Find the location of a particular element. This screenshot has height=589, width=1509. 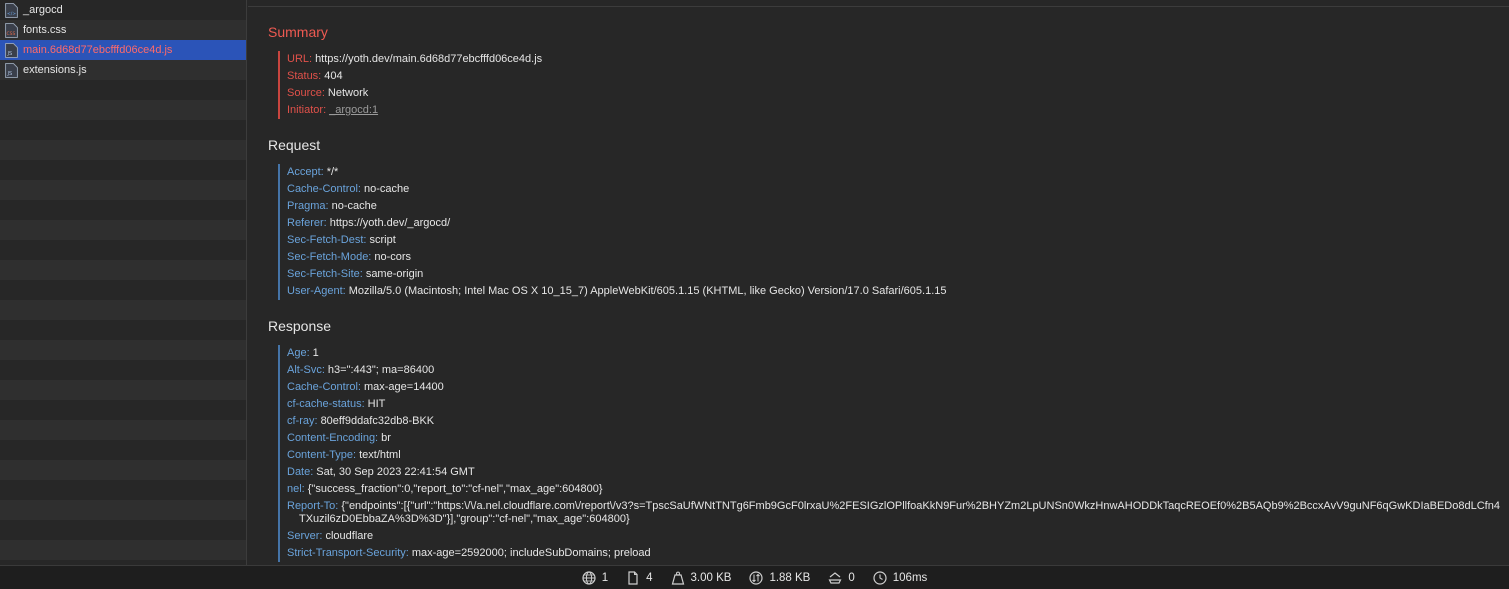

response-header-row: Alt-Svc: h3=":443"; ma=86400 is located at coordinates (894, 370).